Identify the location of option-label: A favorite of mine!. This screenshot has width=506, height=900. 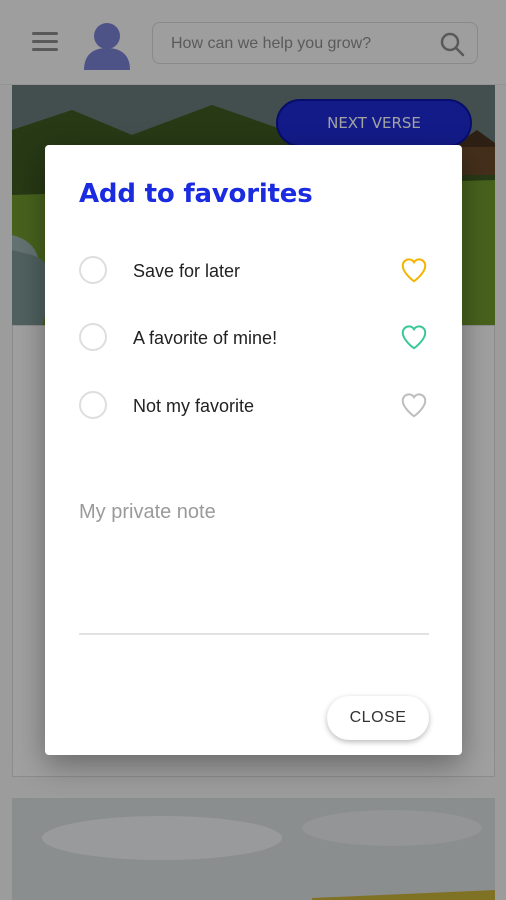
(205, 338).